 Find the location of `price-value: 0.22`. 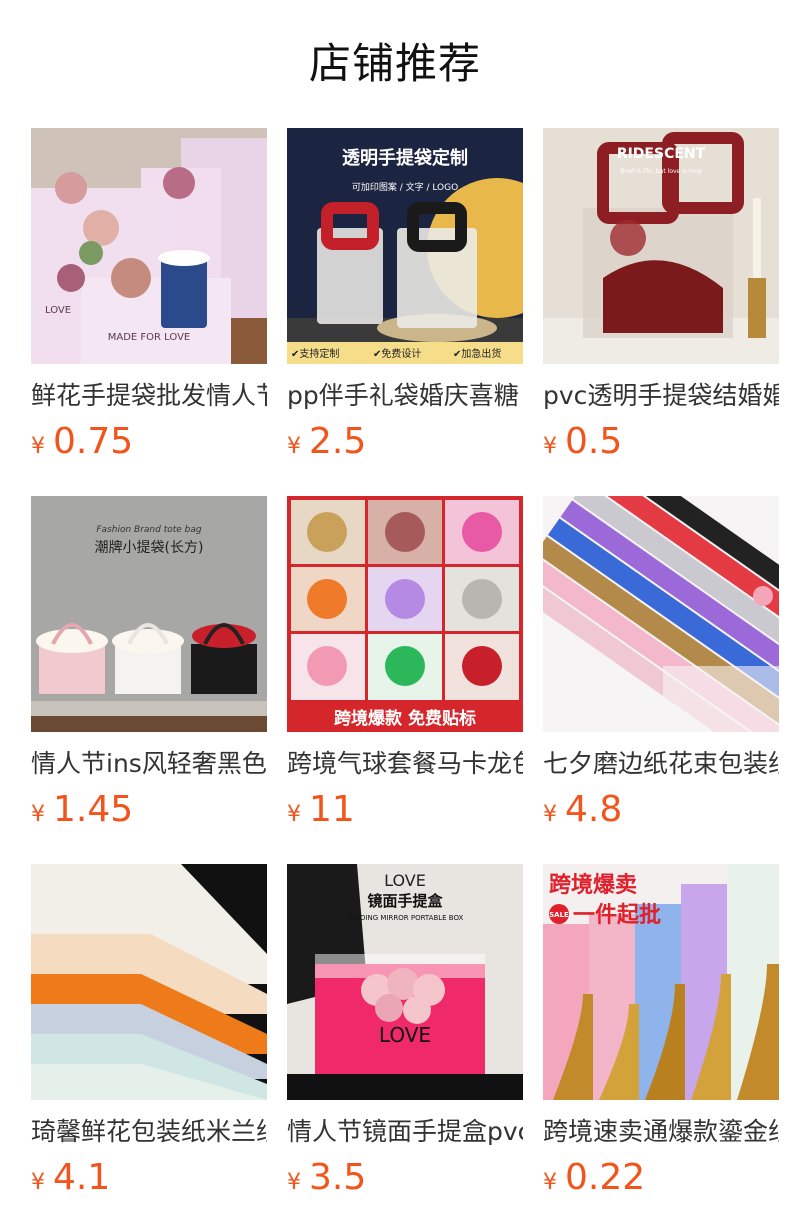

price-value: 0.22 is located at coordinates (605, 1177).